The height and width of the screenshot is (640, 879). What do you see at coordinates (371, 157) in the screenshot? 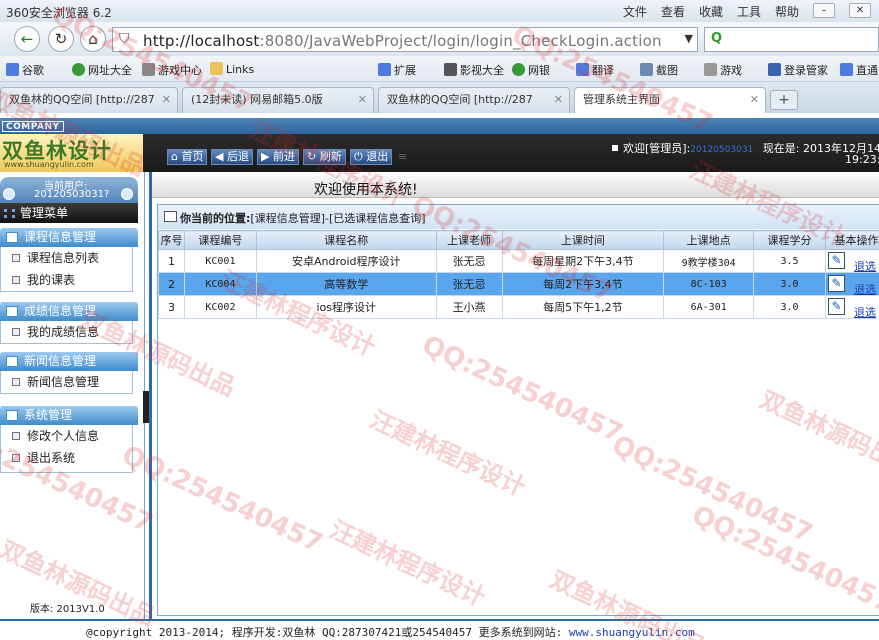
I see `logout-button: ⏻ 退出` at bounding box center [371, 157].